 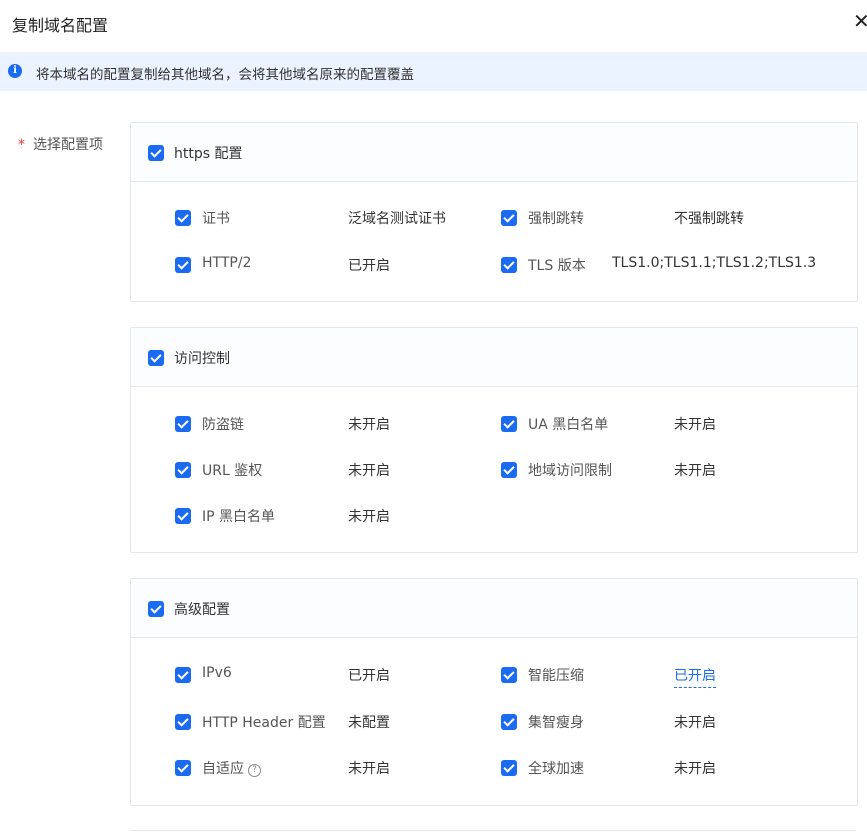 What do you see at coordinates (509, 675) in the screenshot?
I see `smart-compression-checkbox` at bounding box center [509, 675].